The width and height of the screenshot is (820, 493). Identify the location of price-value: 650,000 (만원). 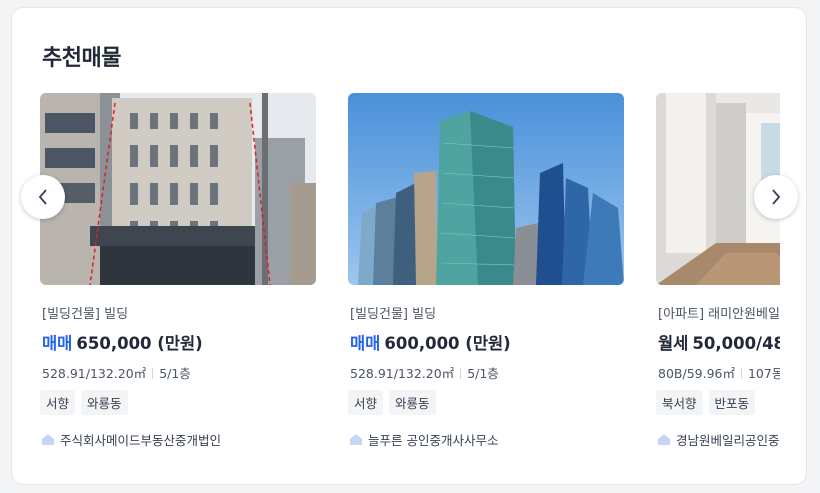
(139, 343).